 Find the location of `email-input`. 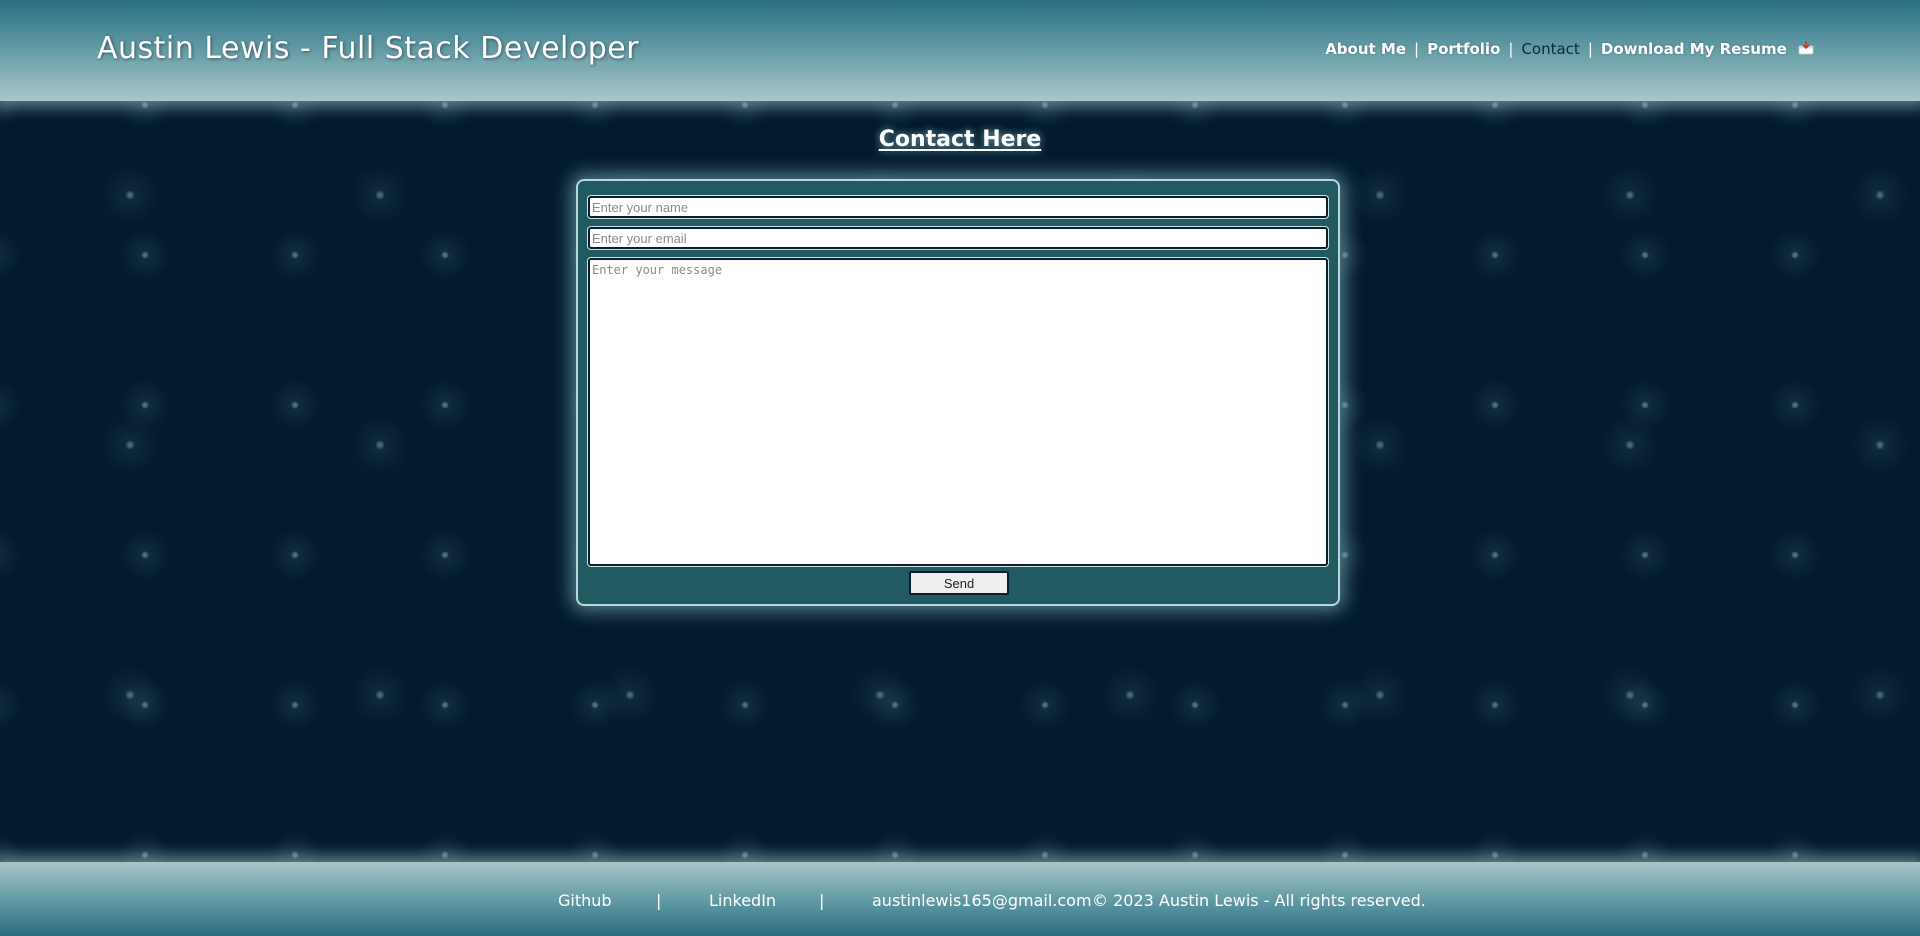

email-input is located at coordinates (958, 238).